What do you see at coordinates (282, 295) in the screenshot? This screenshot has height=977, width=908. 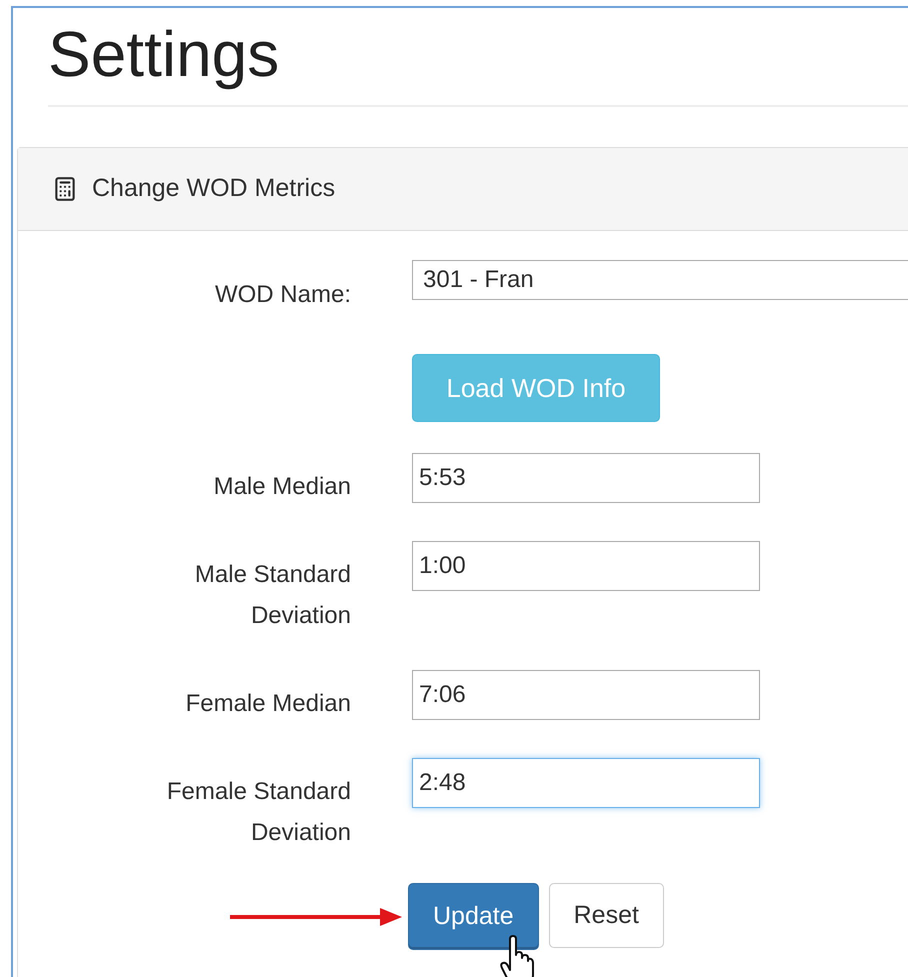 I see `field-label: WOD Name:` at bounding box center [282, 295].